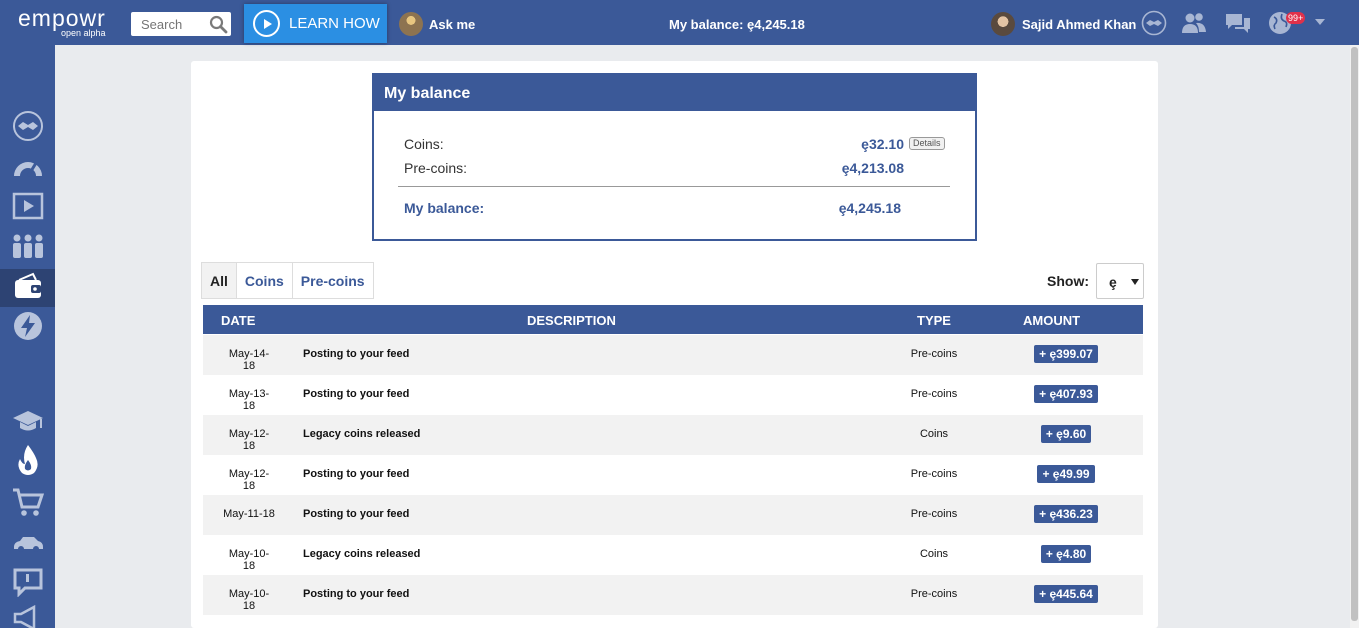 The width and height of the screenshot is (1359, 628). I want to click on row-description: Legacy coins released, so click(362, 434).